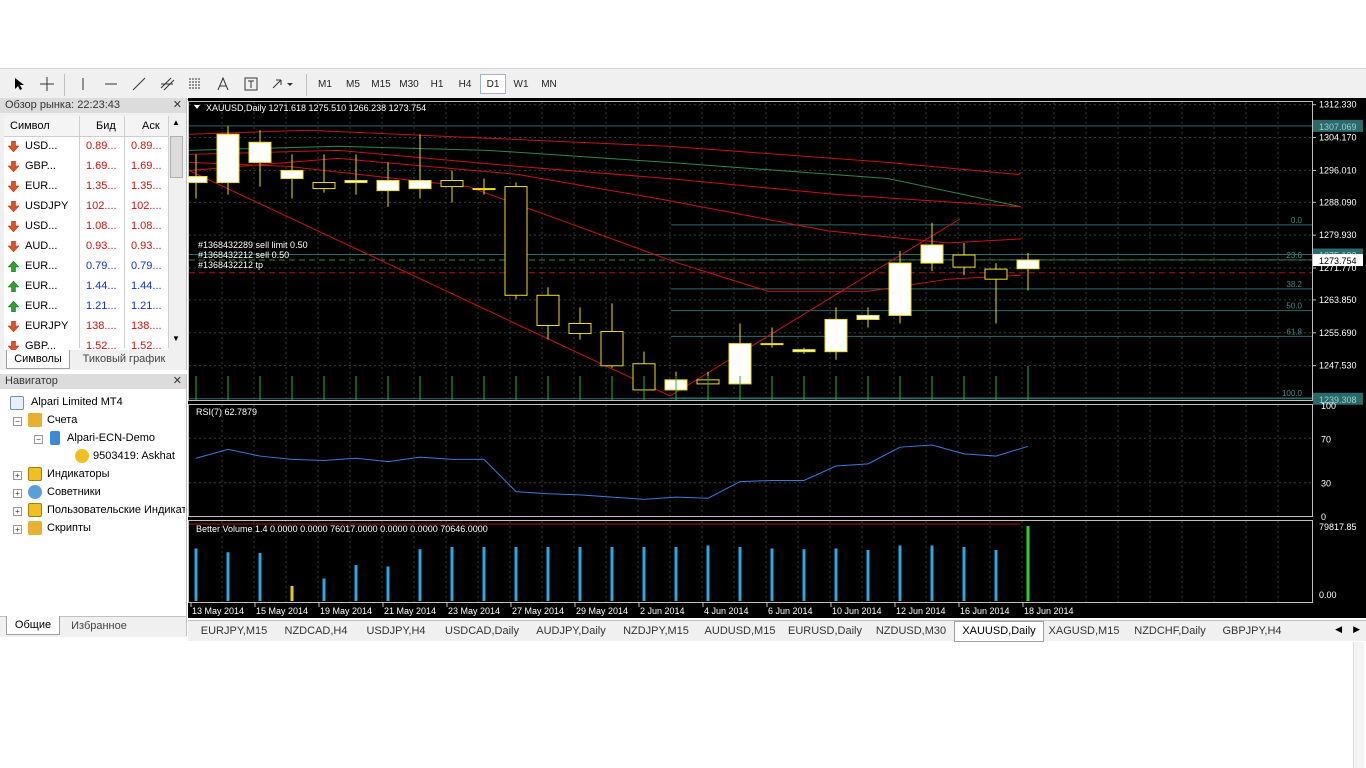  Describe the element at coordinates (175, 232) in the screenshot. I see `market-watch-scrollbar: ▲ ▼` at that location.